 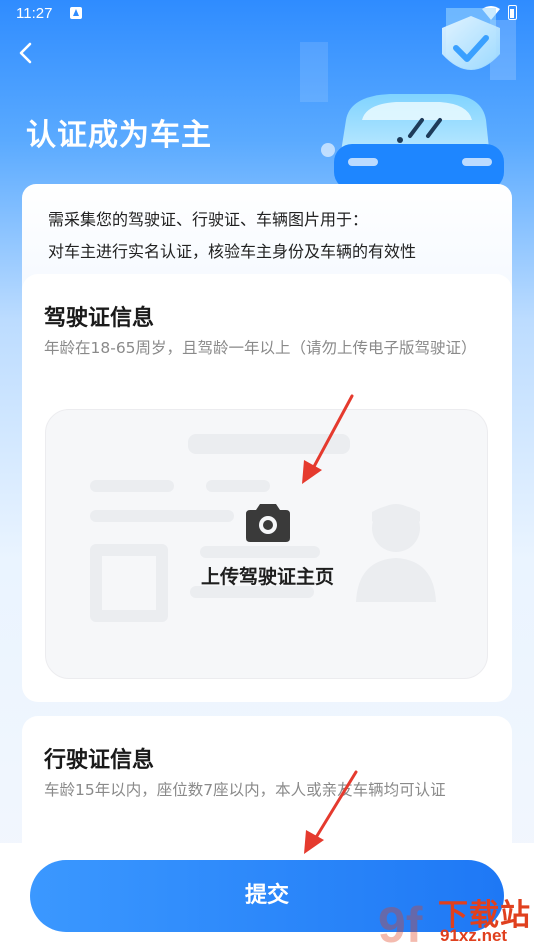 I want to click on upload-driver-license-label: 上传驾驶证主页, so click(x=267, y=577).